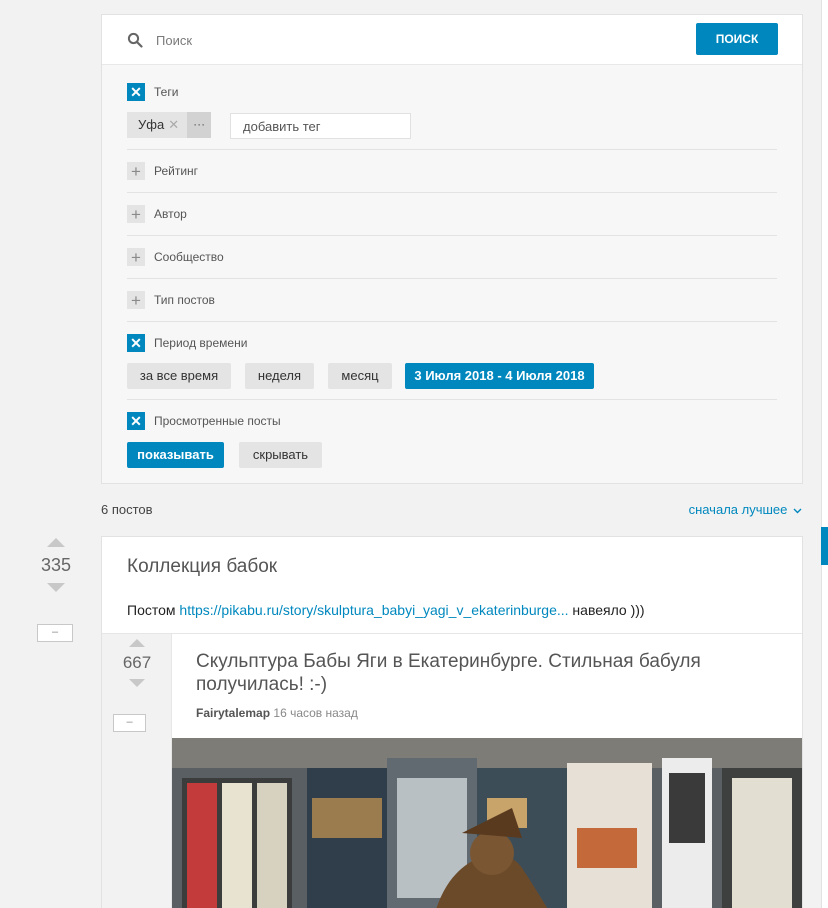  Describe the element at coordinates (452, 92) in the screenshot. I see `tags-section: ✕ Теги` at that location.